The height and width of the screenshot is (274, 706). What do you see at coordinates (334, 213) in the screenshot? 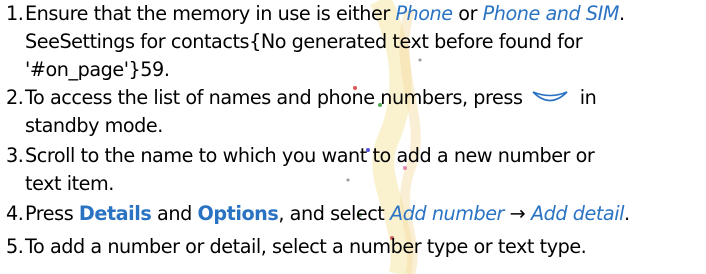
I see `step-text: , and select` at bounding box center [334, 213].